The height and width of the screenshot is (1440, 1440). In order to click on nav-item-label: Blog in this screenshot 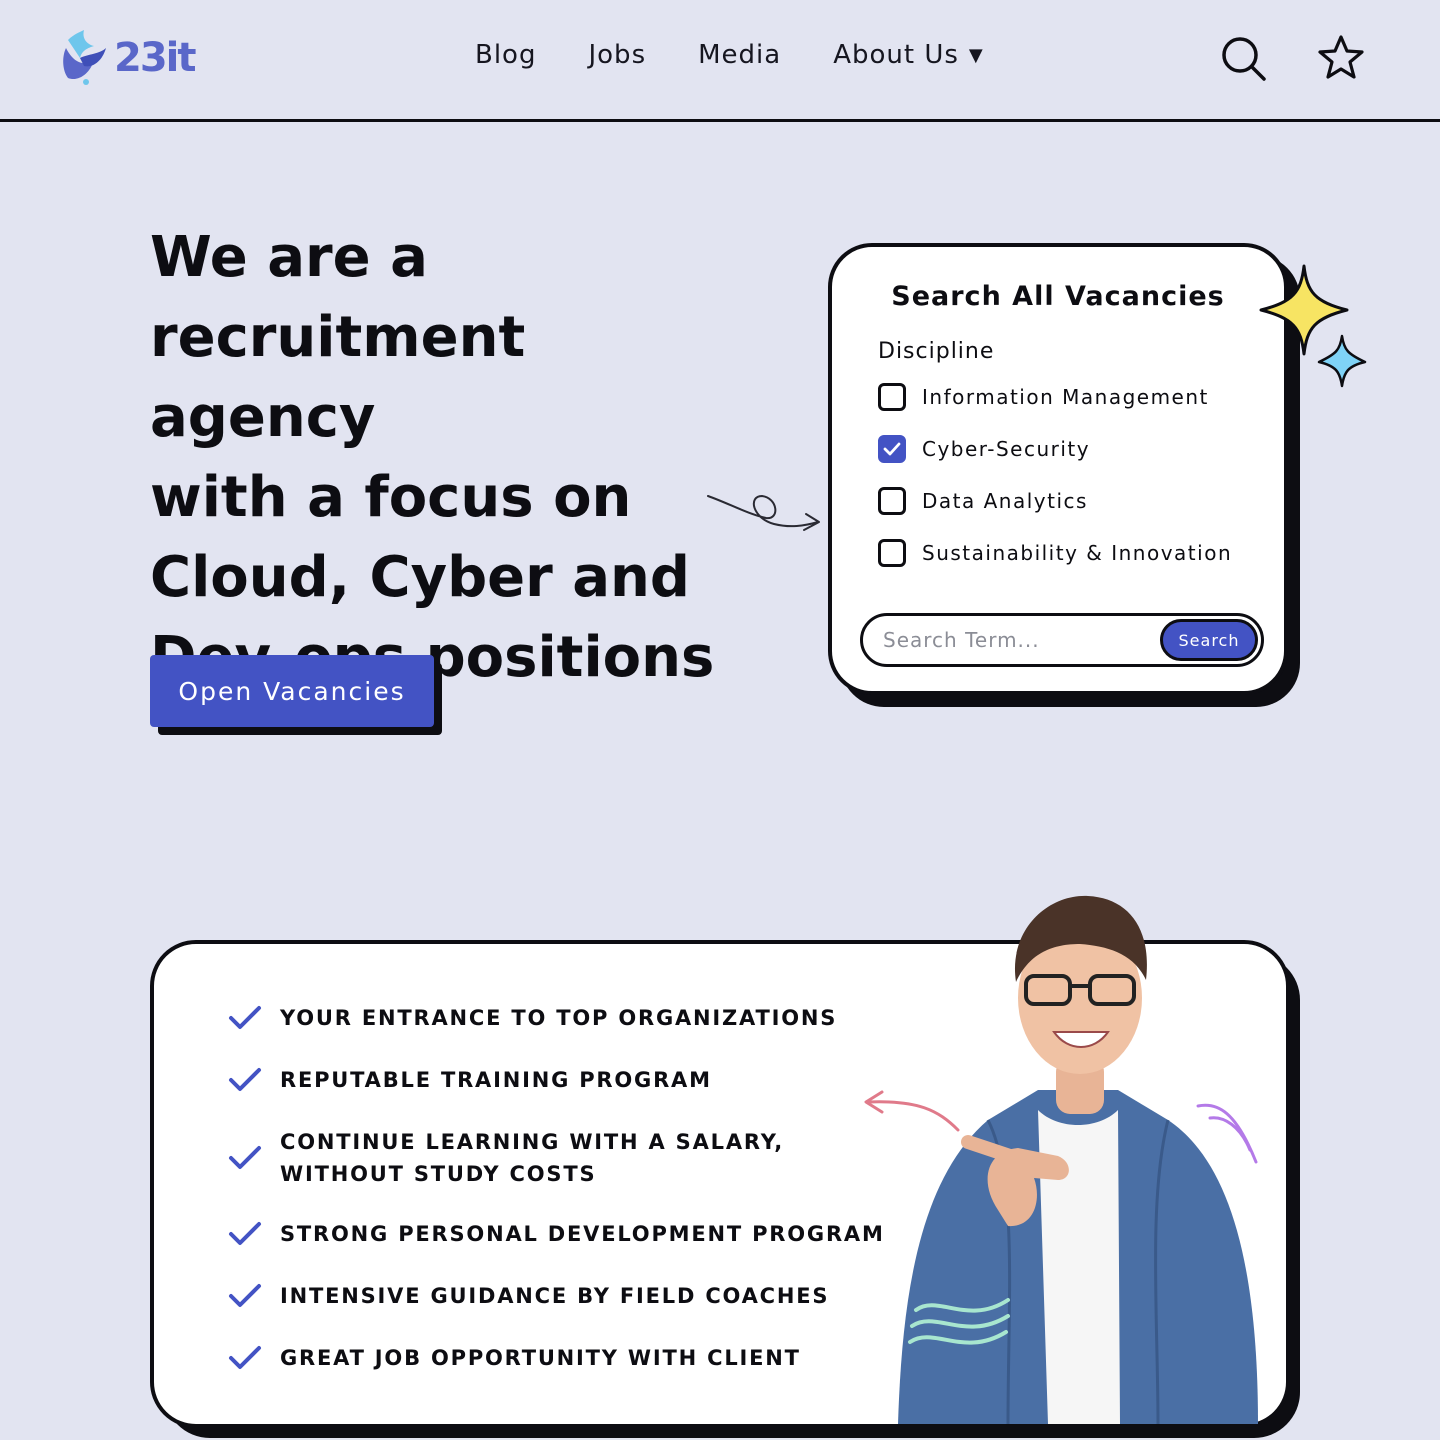, I will do `click(506, 55)`.